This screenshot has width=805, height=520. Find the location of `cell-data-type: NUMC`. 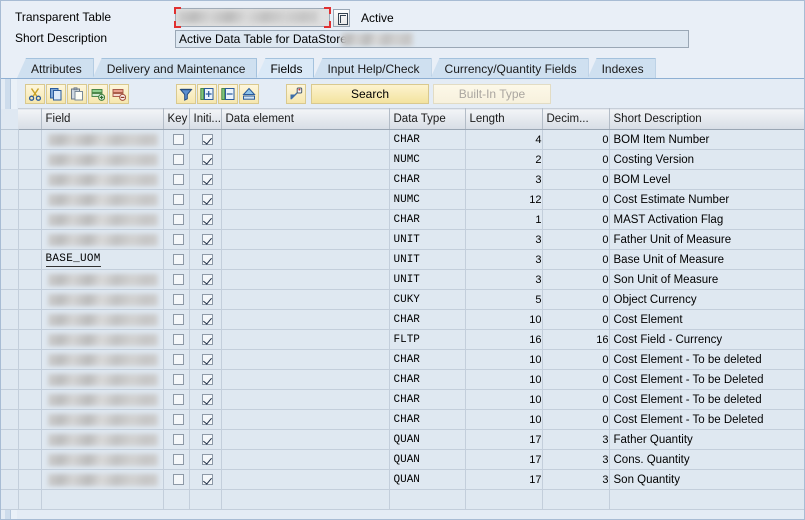

cell-data-type: NUMC is located at coordinates (427, 159).